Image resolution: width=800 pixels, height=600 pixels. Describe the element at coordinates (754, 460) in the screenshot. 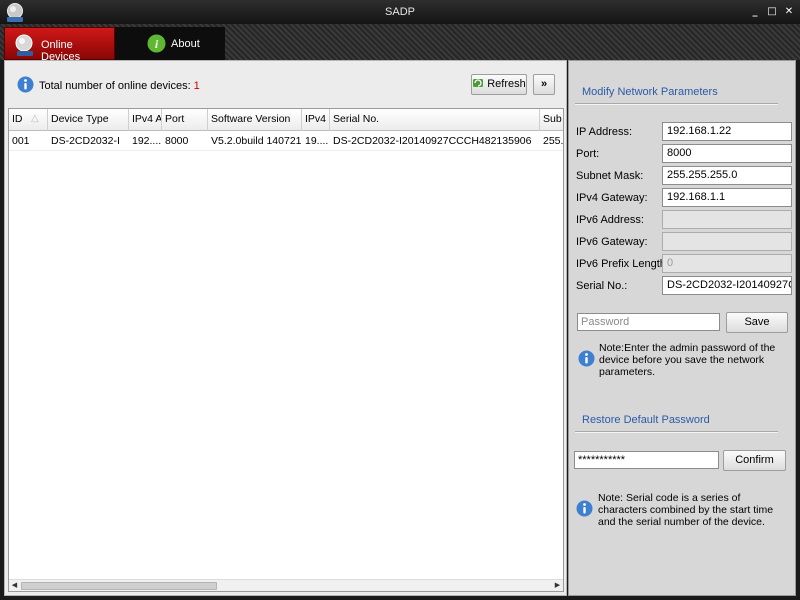

I see `confirm-button: Confirm` at that location.